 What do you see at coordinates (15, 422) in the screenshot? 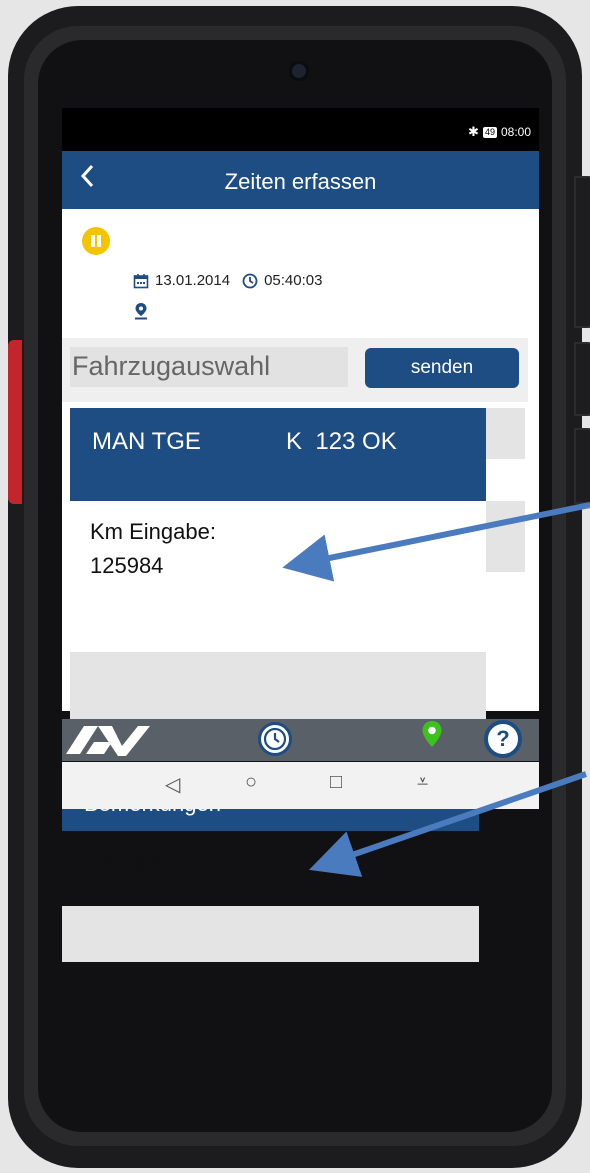
I see `side-button-red` at bounding box center [15, 422].